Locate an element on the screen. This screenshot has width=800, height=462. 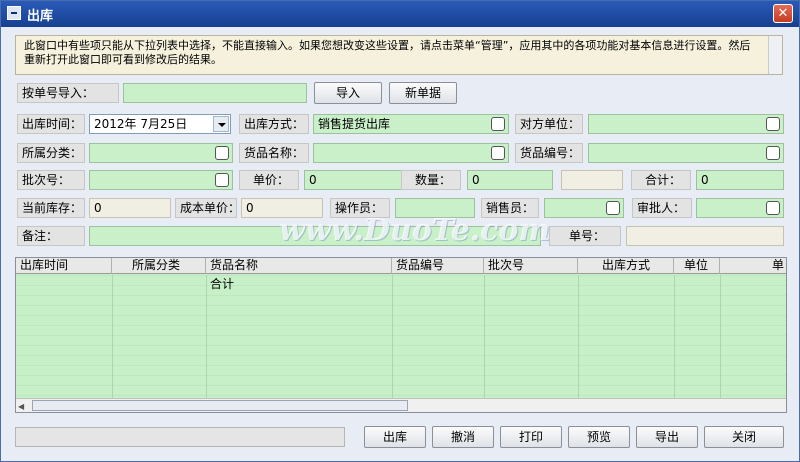
out-button: 出库 is located at coordinates (395, 437).